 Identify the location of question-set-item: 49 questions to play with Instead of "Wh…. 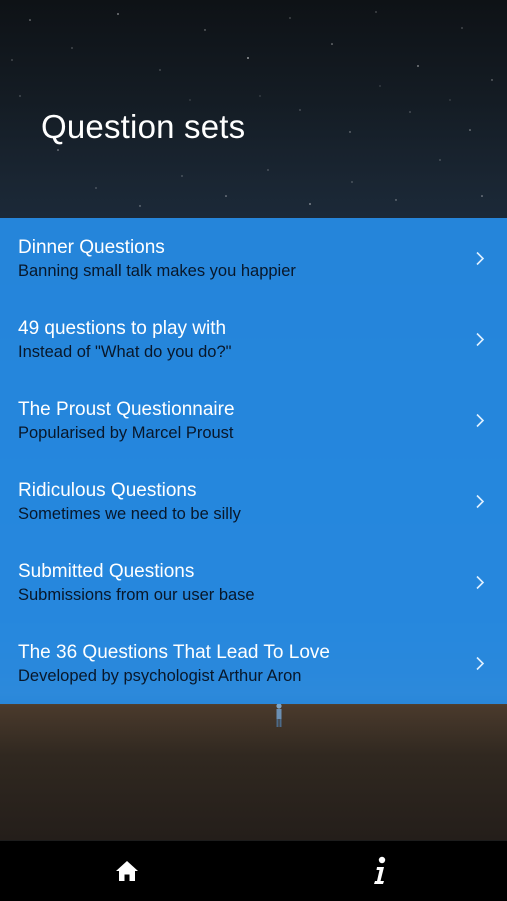
(253, 339).